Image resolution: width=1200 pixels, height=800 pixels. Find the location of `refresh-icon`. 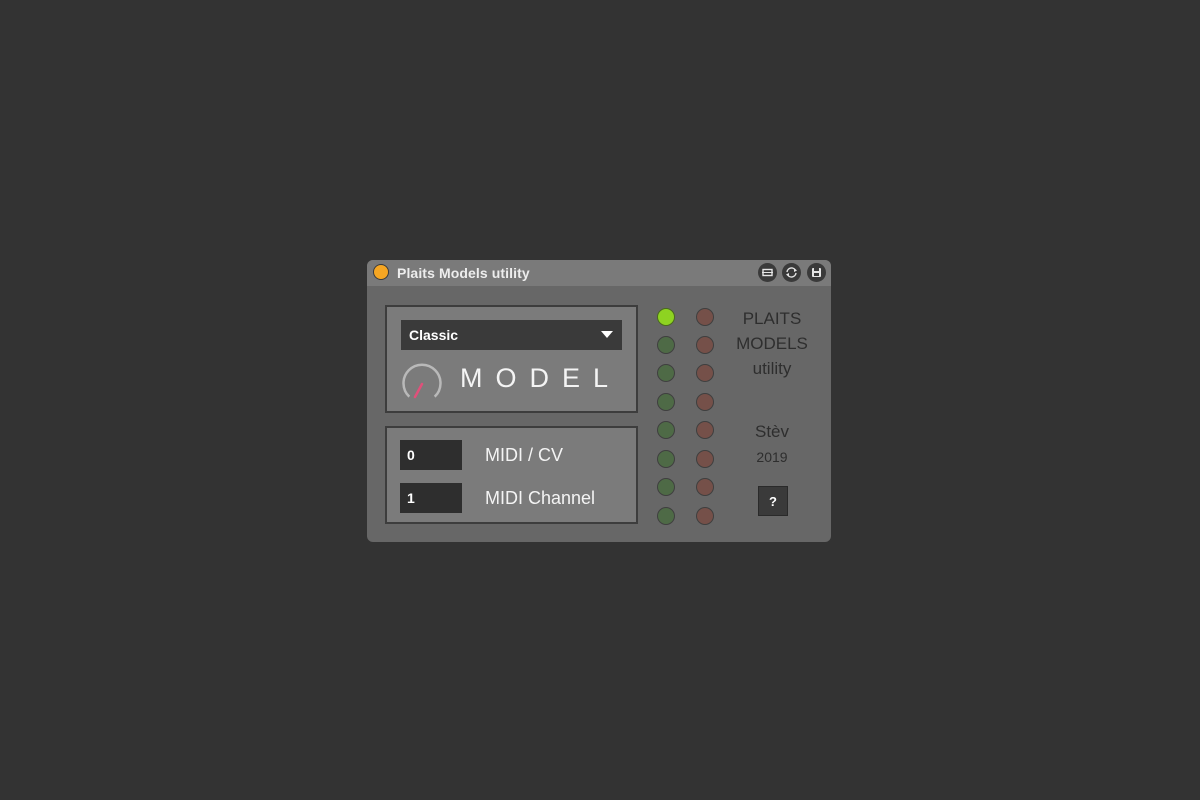

refresh-icon is located at coordinates (791, 272).